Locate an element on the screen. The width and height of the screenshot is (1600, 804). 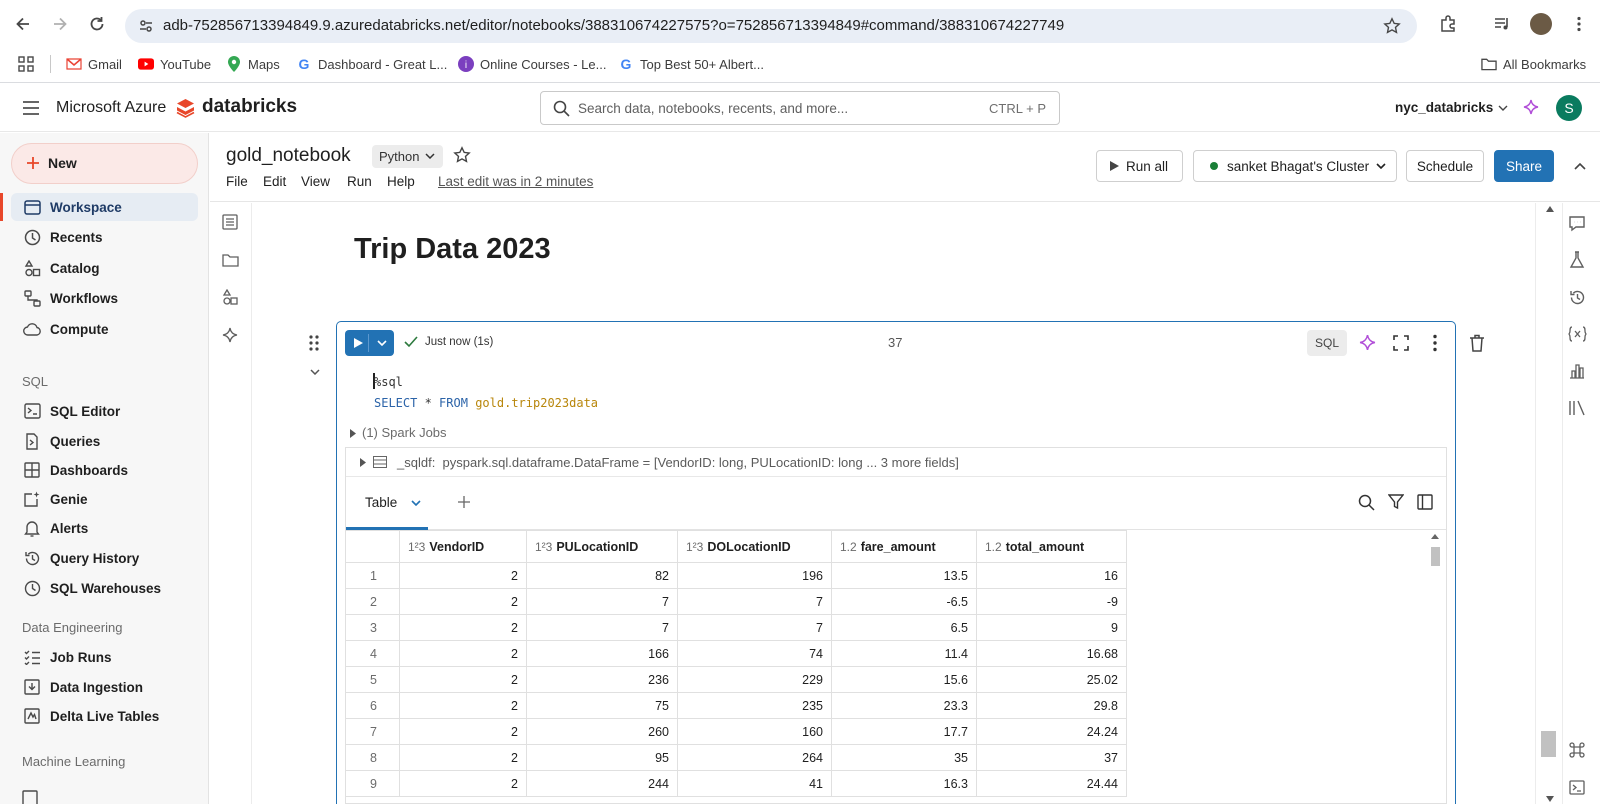
search-icon is located at coordinates (1366, 502).